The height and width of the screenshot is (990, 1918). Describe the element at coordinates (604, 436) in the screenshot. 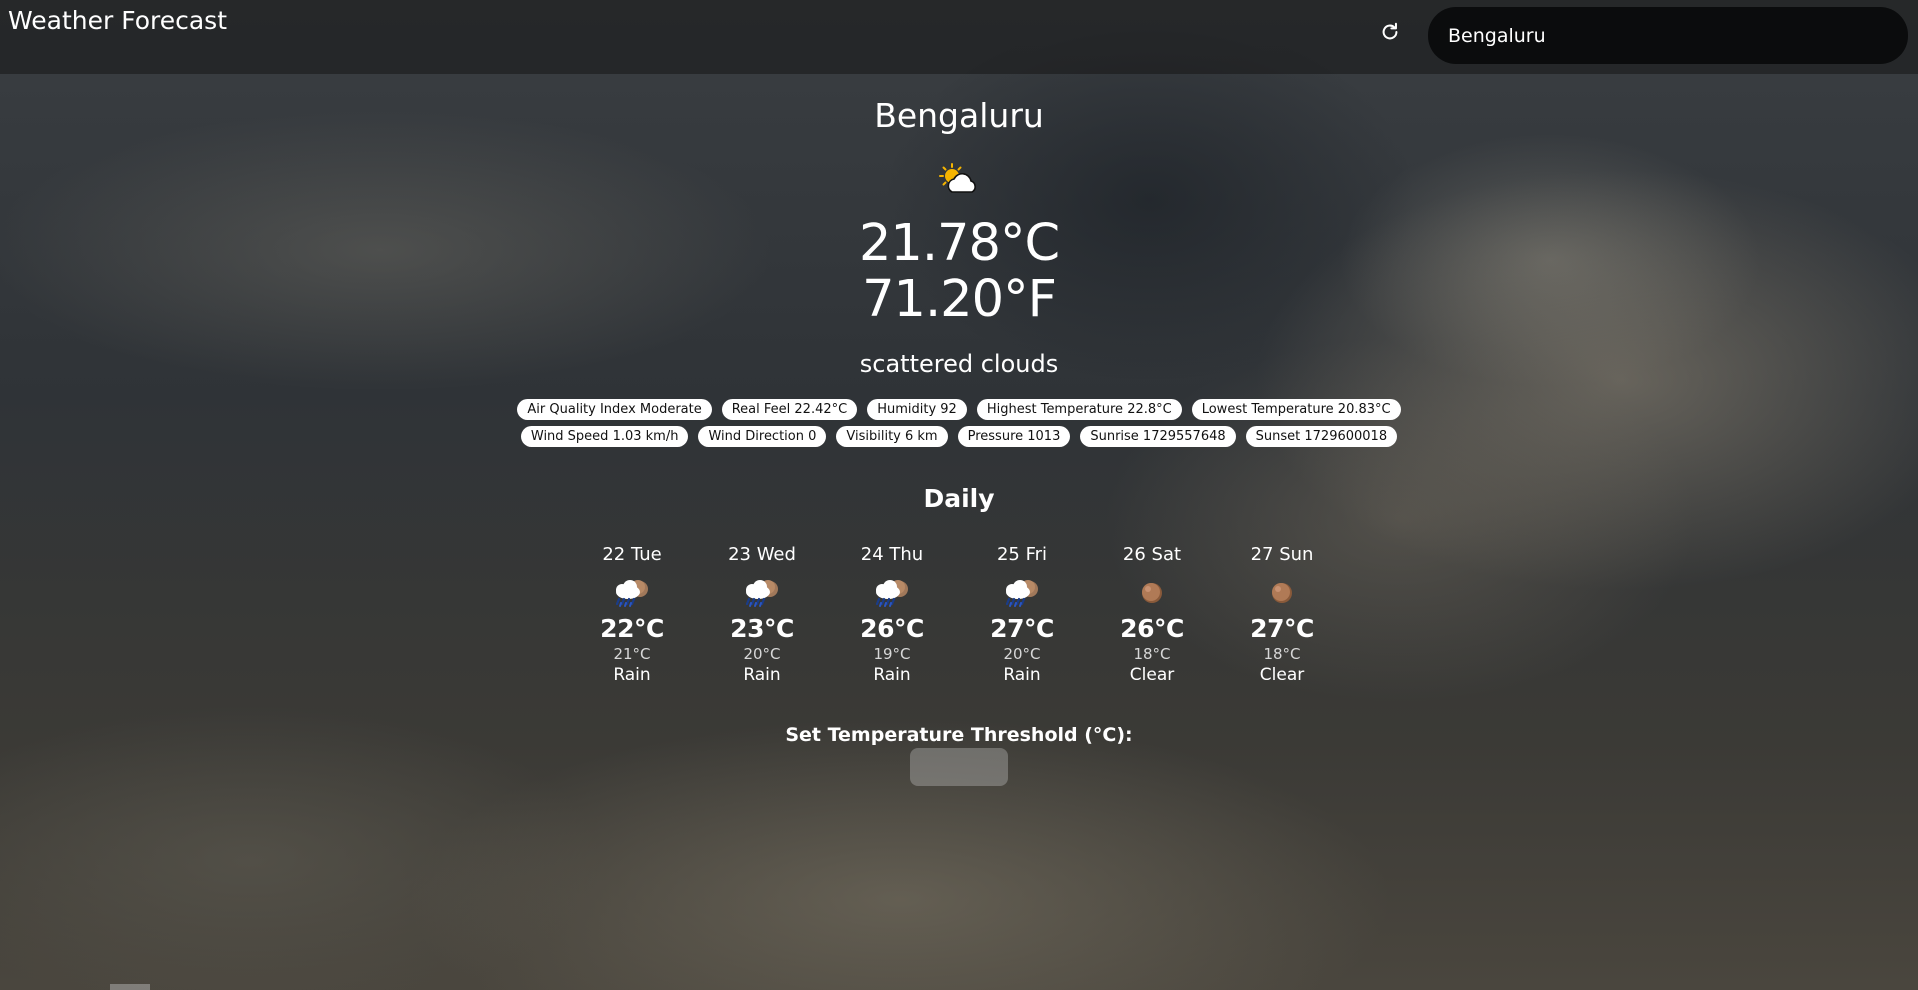

I see `wind-speed-chip: Wind Speed 1.03 km/h` at that location.